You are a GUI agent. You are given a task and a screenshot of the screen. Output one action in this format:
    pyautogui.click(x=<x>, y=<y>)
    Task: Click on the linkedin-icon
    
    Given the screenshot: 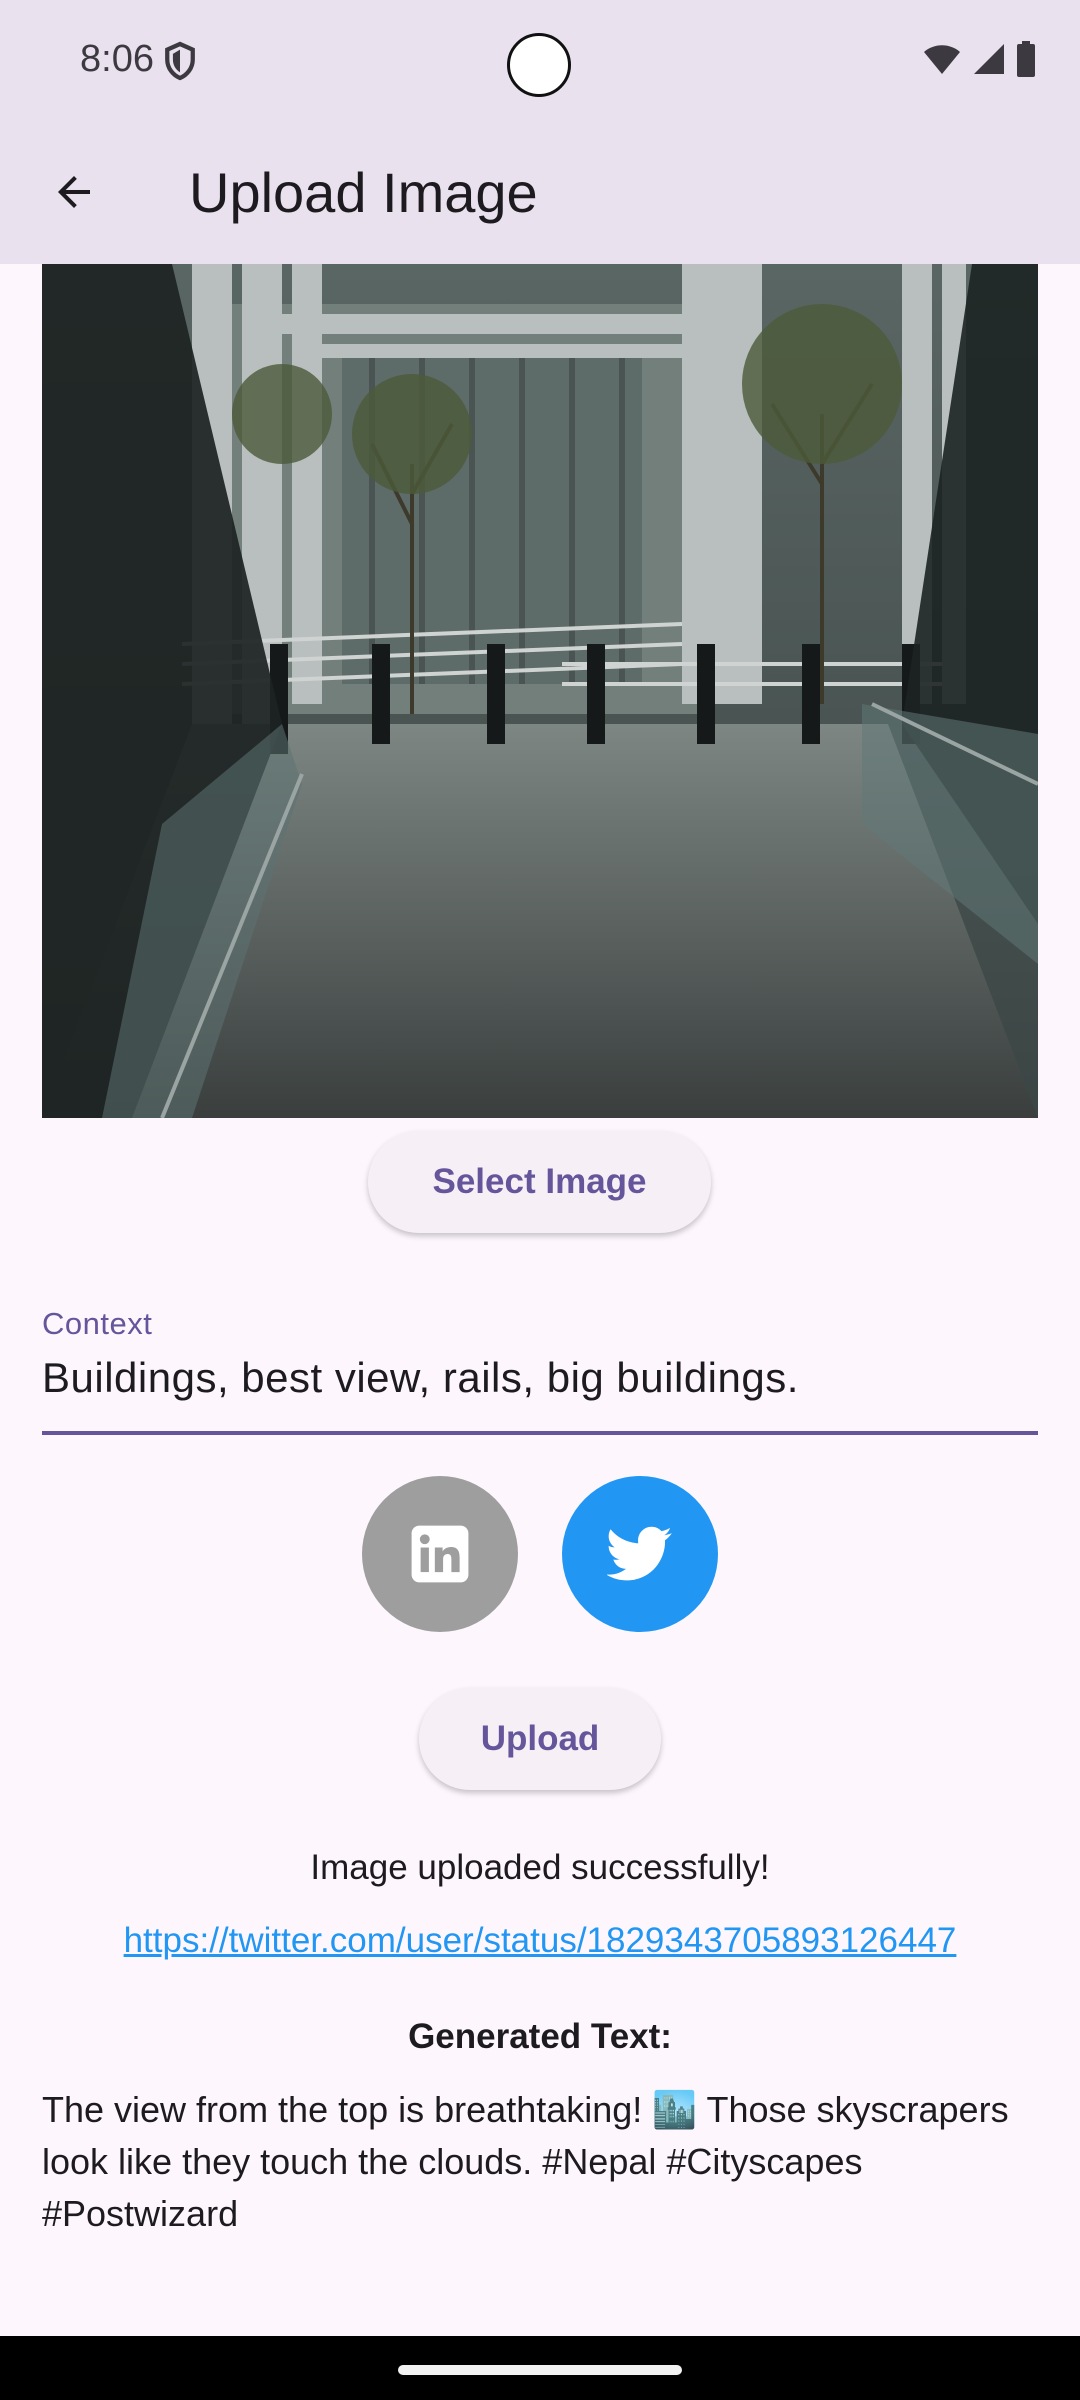 What is the action you would take?
    pyautogui.click(x=440, y=1554)
    